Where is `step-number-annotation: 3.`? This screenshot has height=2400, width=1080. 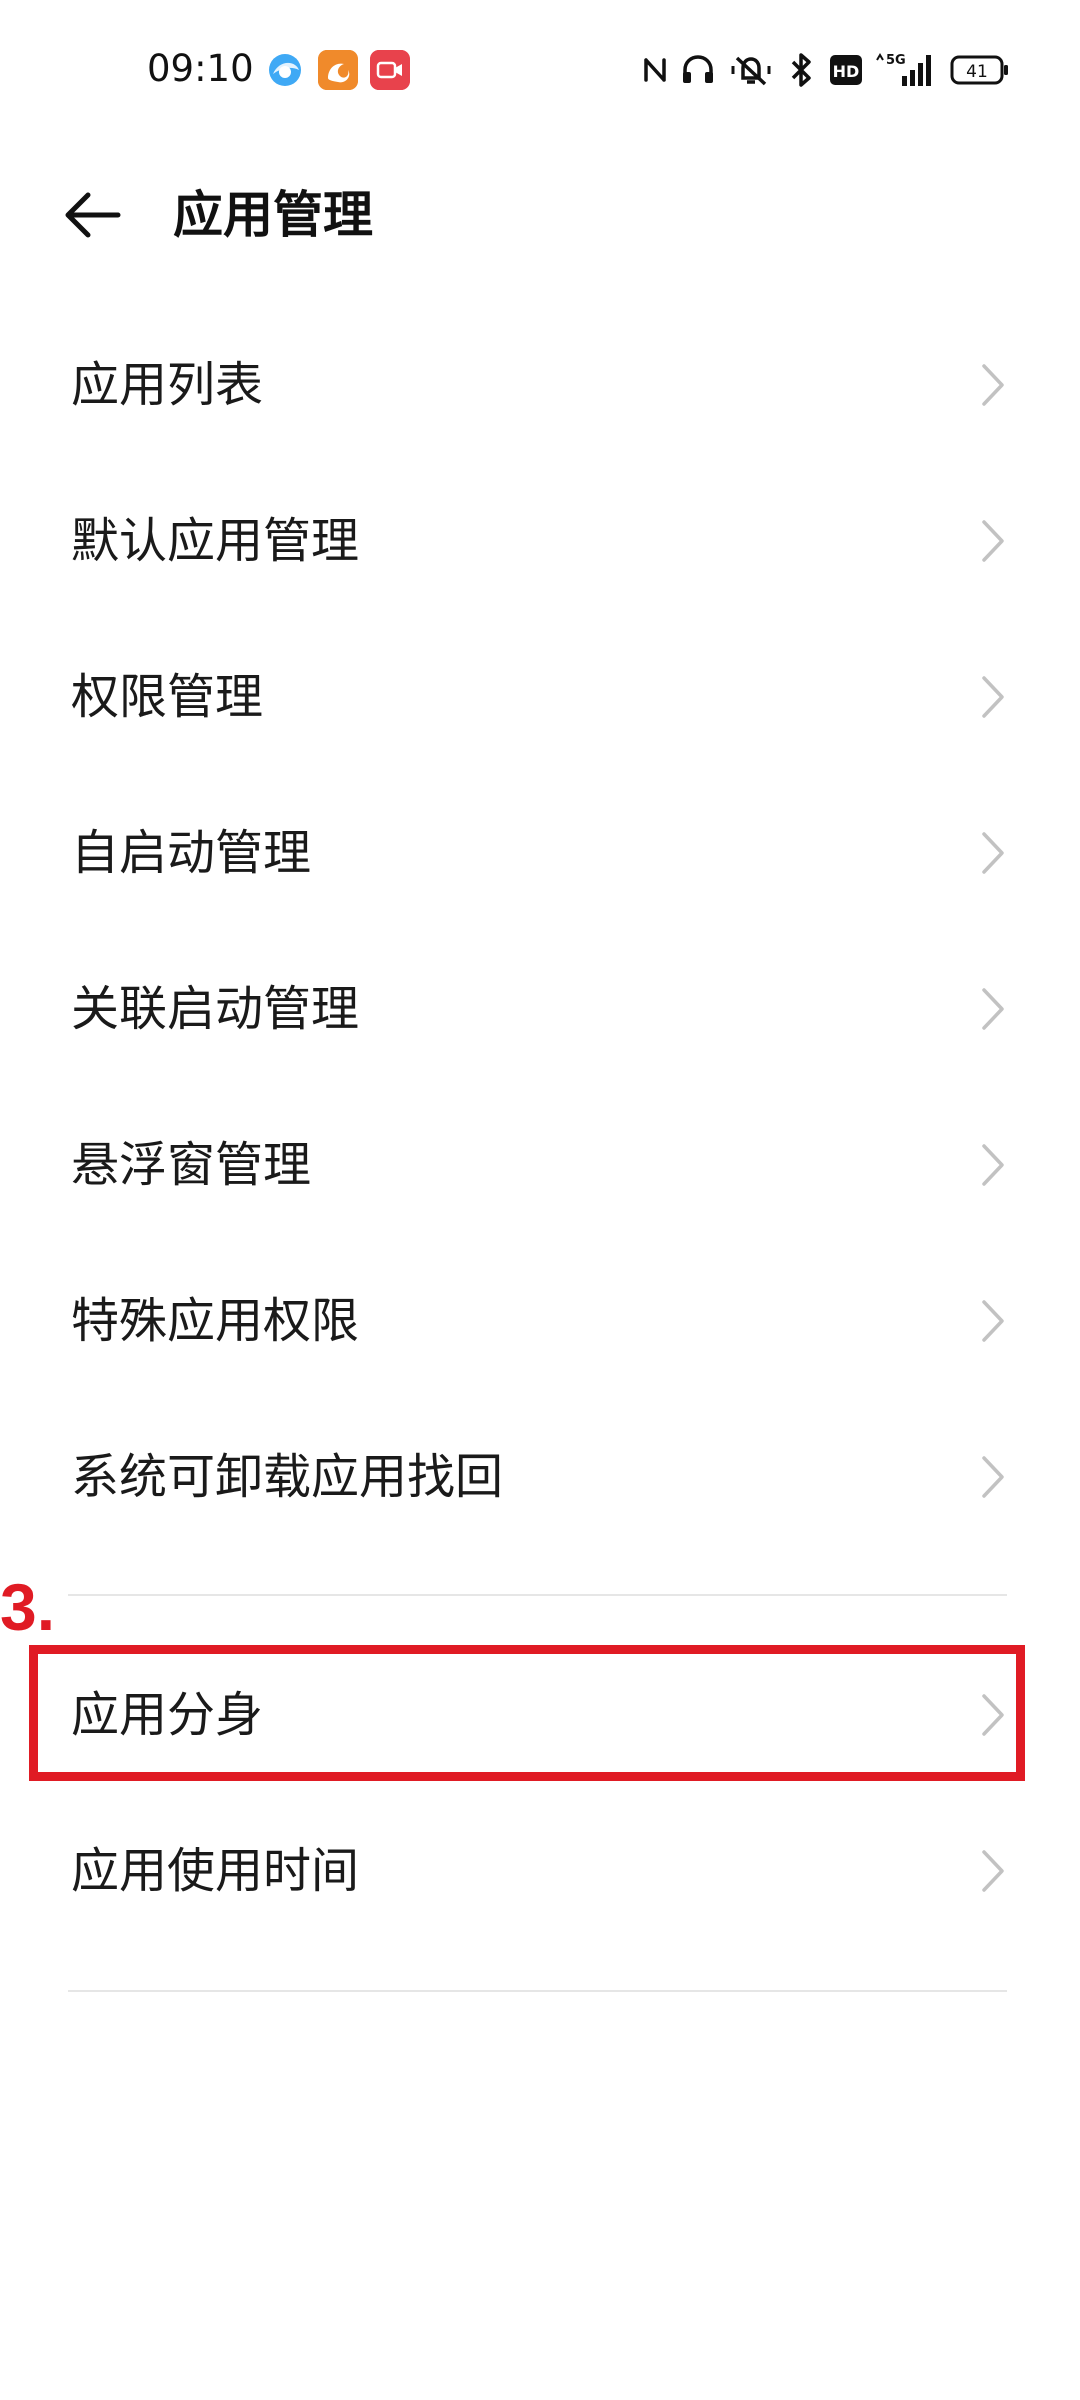 step-number-annotation: 3. is located at coordinates (28, 1607).